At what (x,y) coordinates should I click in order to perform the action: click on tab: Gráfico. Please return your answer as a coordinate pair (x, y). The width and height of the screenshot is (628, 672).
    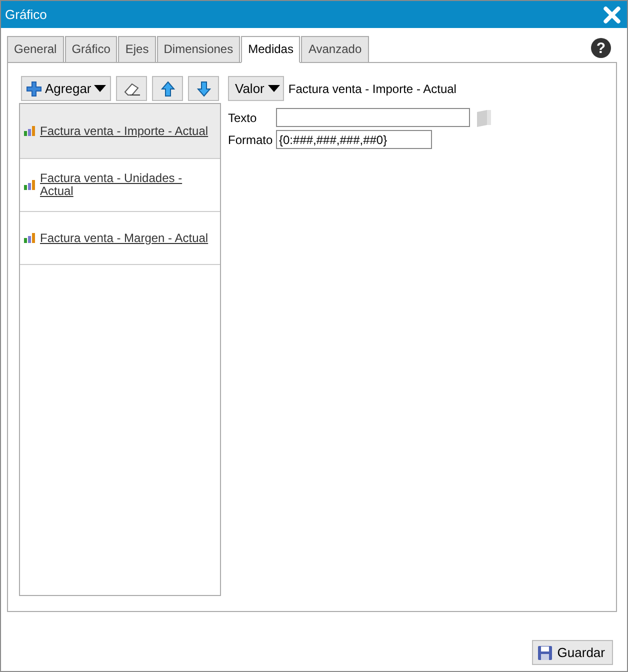
    Looking at the image, I should click on (91, 49).